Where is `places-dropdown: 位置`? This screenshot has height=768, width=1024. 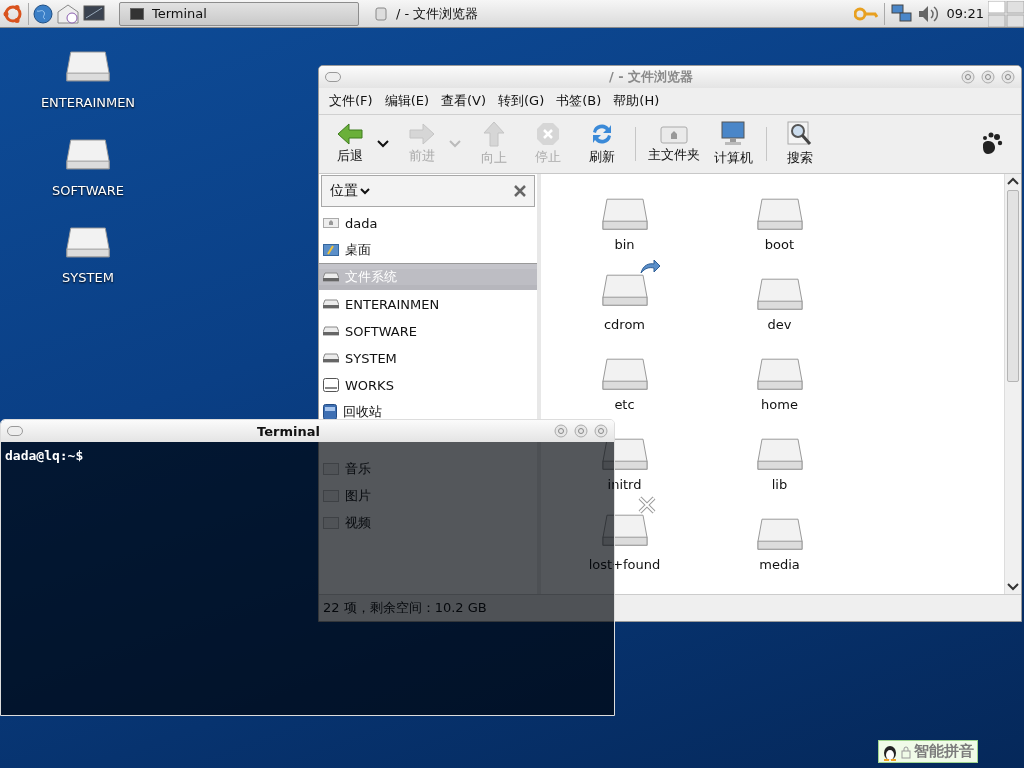
places-dropdown: 位置 is located at coordinates (350, 191).